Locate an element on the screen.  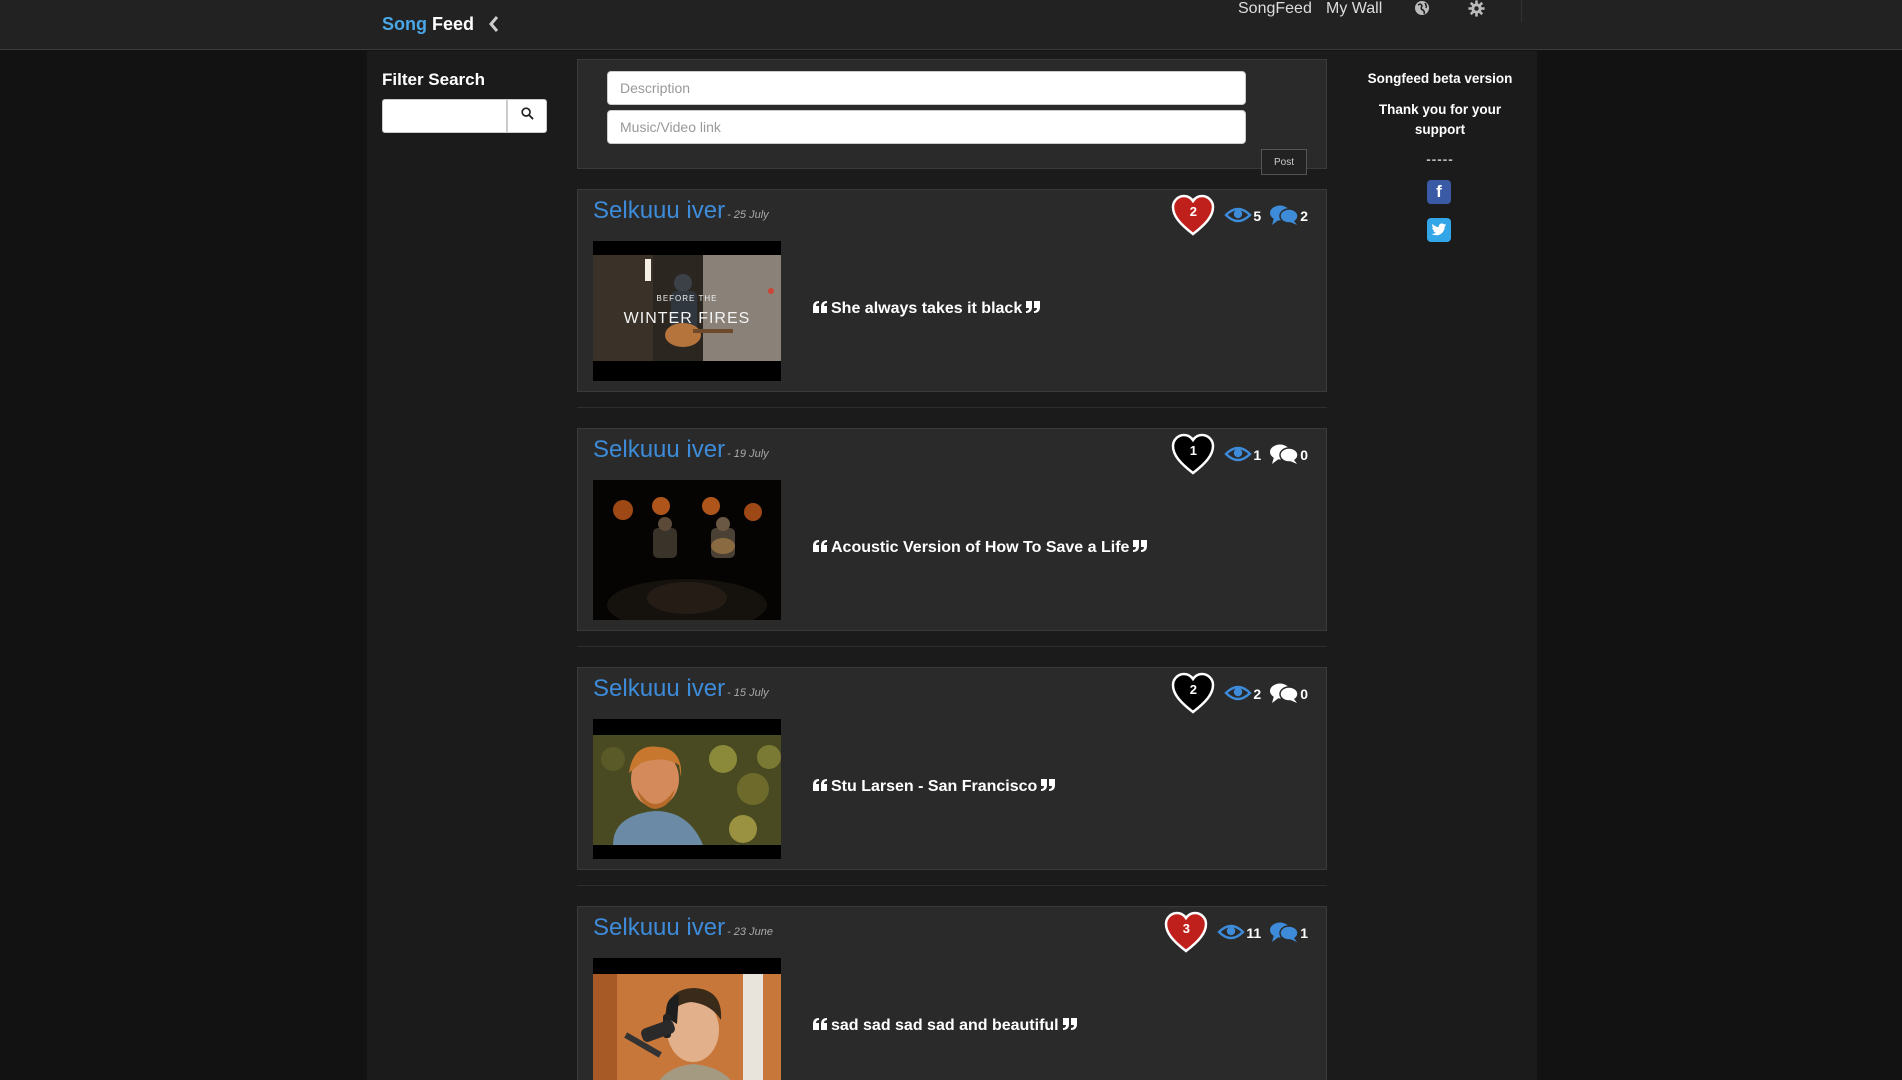
post-author: Selkuuu iver - 19 July is located at coordinates (681, 450).